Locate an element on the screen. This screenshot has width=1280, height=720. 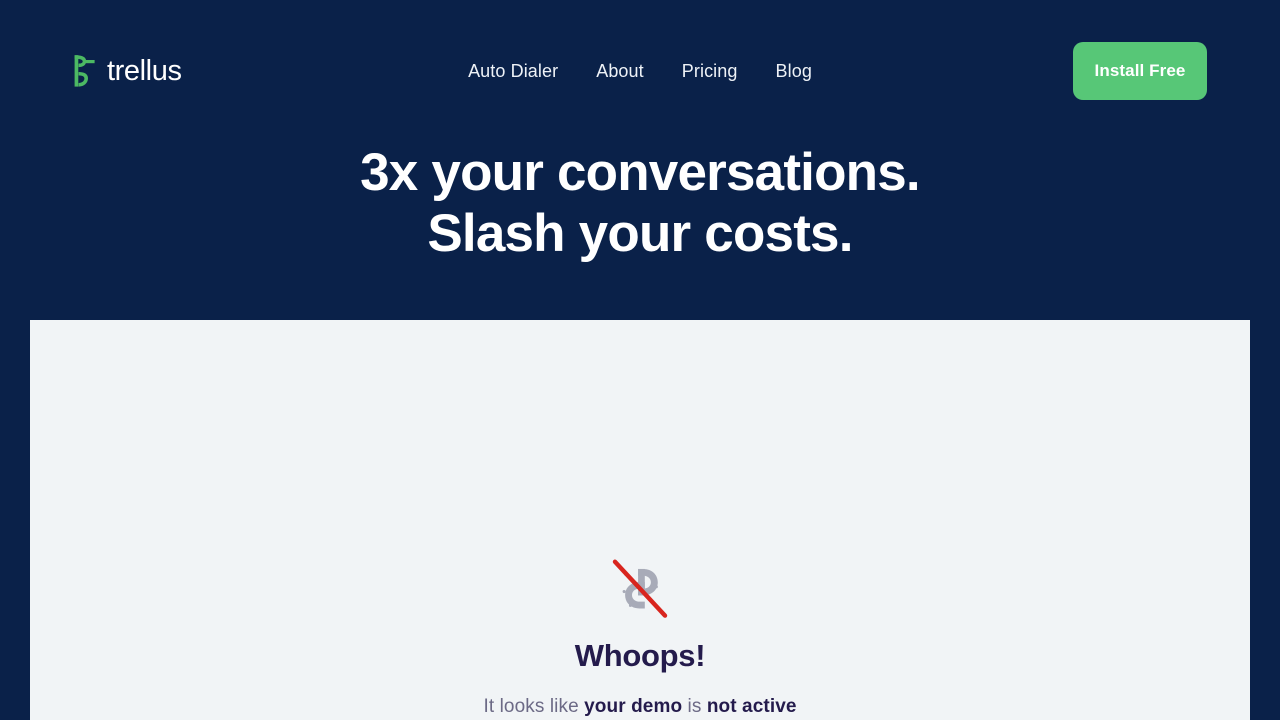
nav-item-blog: Blog is located at coordinates (794, 71).